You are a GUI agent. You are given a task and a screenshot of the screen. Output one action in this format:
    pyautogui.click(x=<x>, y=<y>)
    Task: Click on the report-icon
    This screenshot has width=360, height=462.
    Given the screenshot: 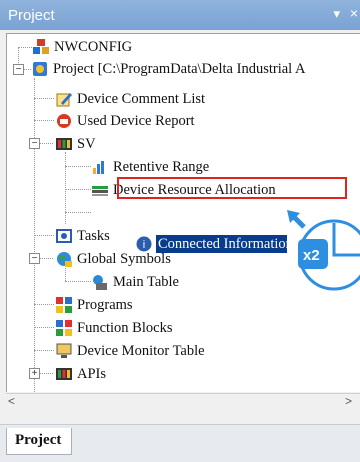 What is the action you would take?
    pyautogui.click(x=64, y=121)
    